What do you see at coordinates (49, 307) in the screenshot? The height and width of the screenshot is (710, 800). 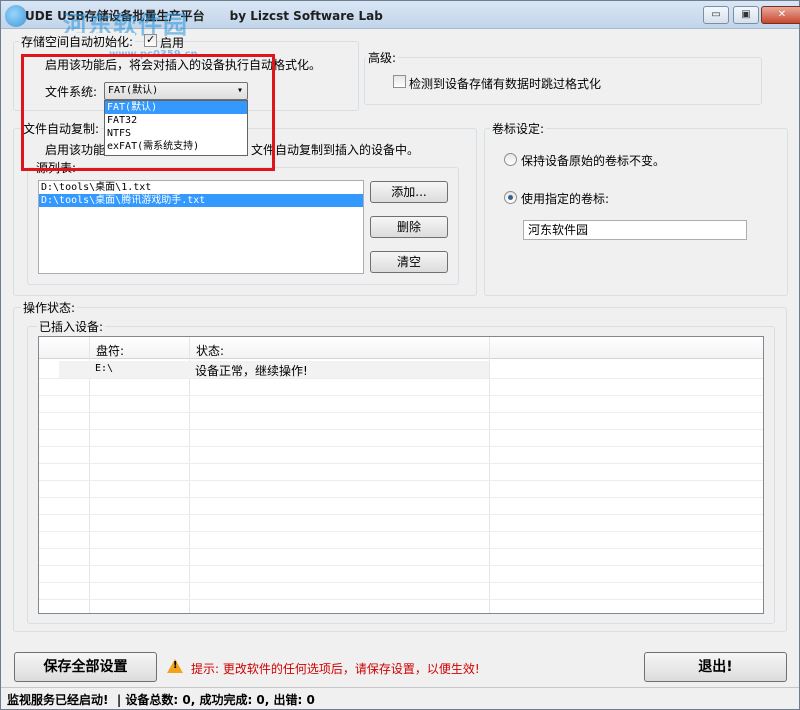 I see `operation-group-label: 操作状态:` at bounding box center [49, 307].